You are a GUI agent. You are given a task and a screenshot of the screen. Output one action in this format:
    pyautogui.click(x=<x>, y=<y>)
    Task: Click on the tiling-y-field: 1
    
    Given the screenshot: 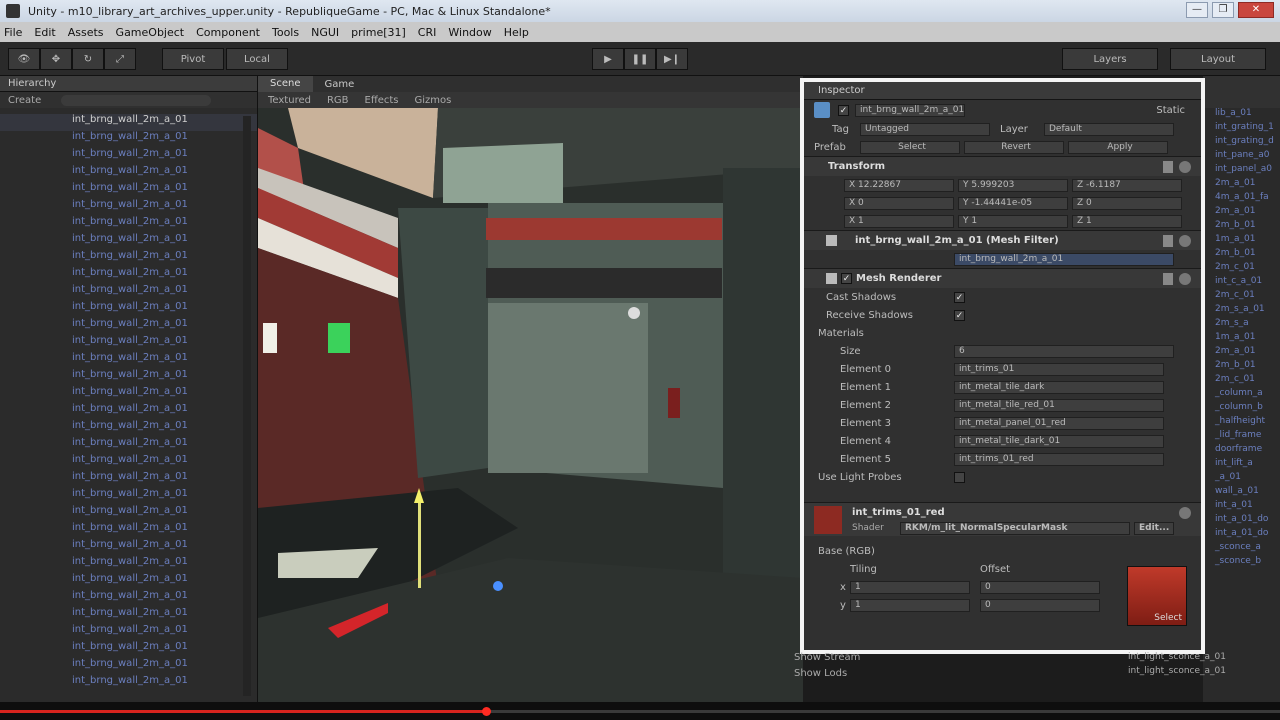 What is the action you would take?
    pyautogui.click(x=910, y=605)
    